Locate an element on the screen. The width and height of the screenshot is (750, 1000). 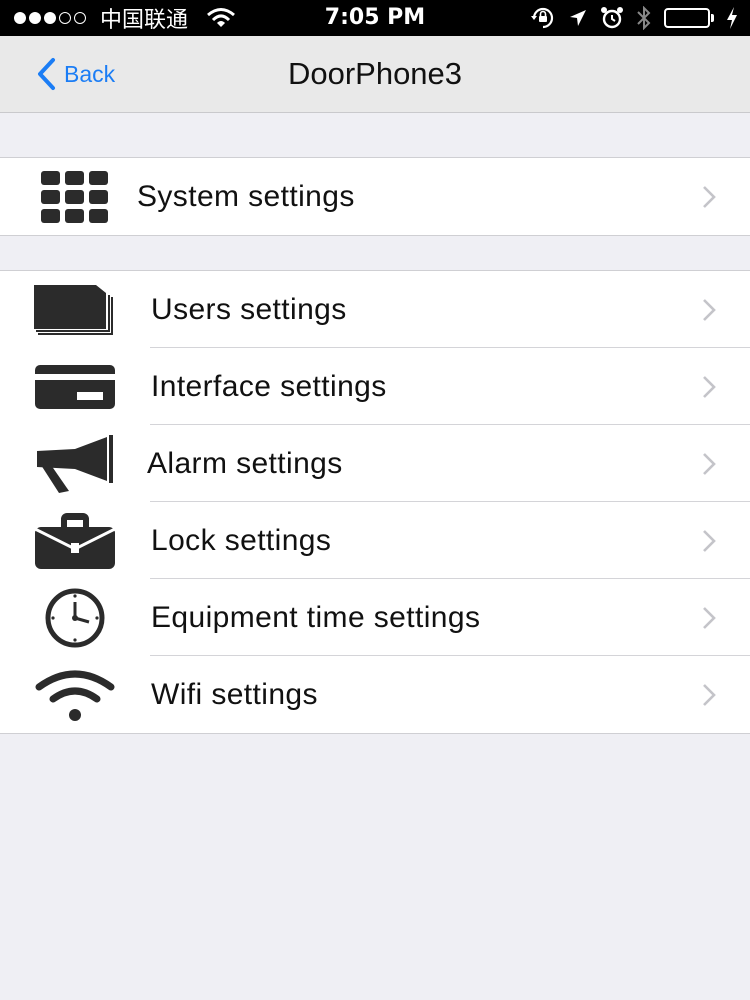
list-item-label: Users settings is located at coordinates (249, 309).